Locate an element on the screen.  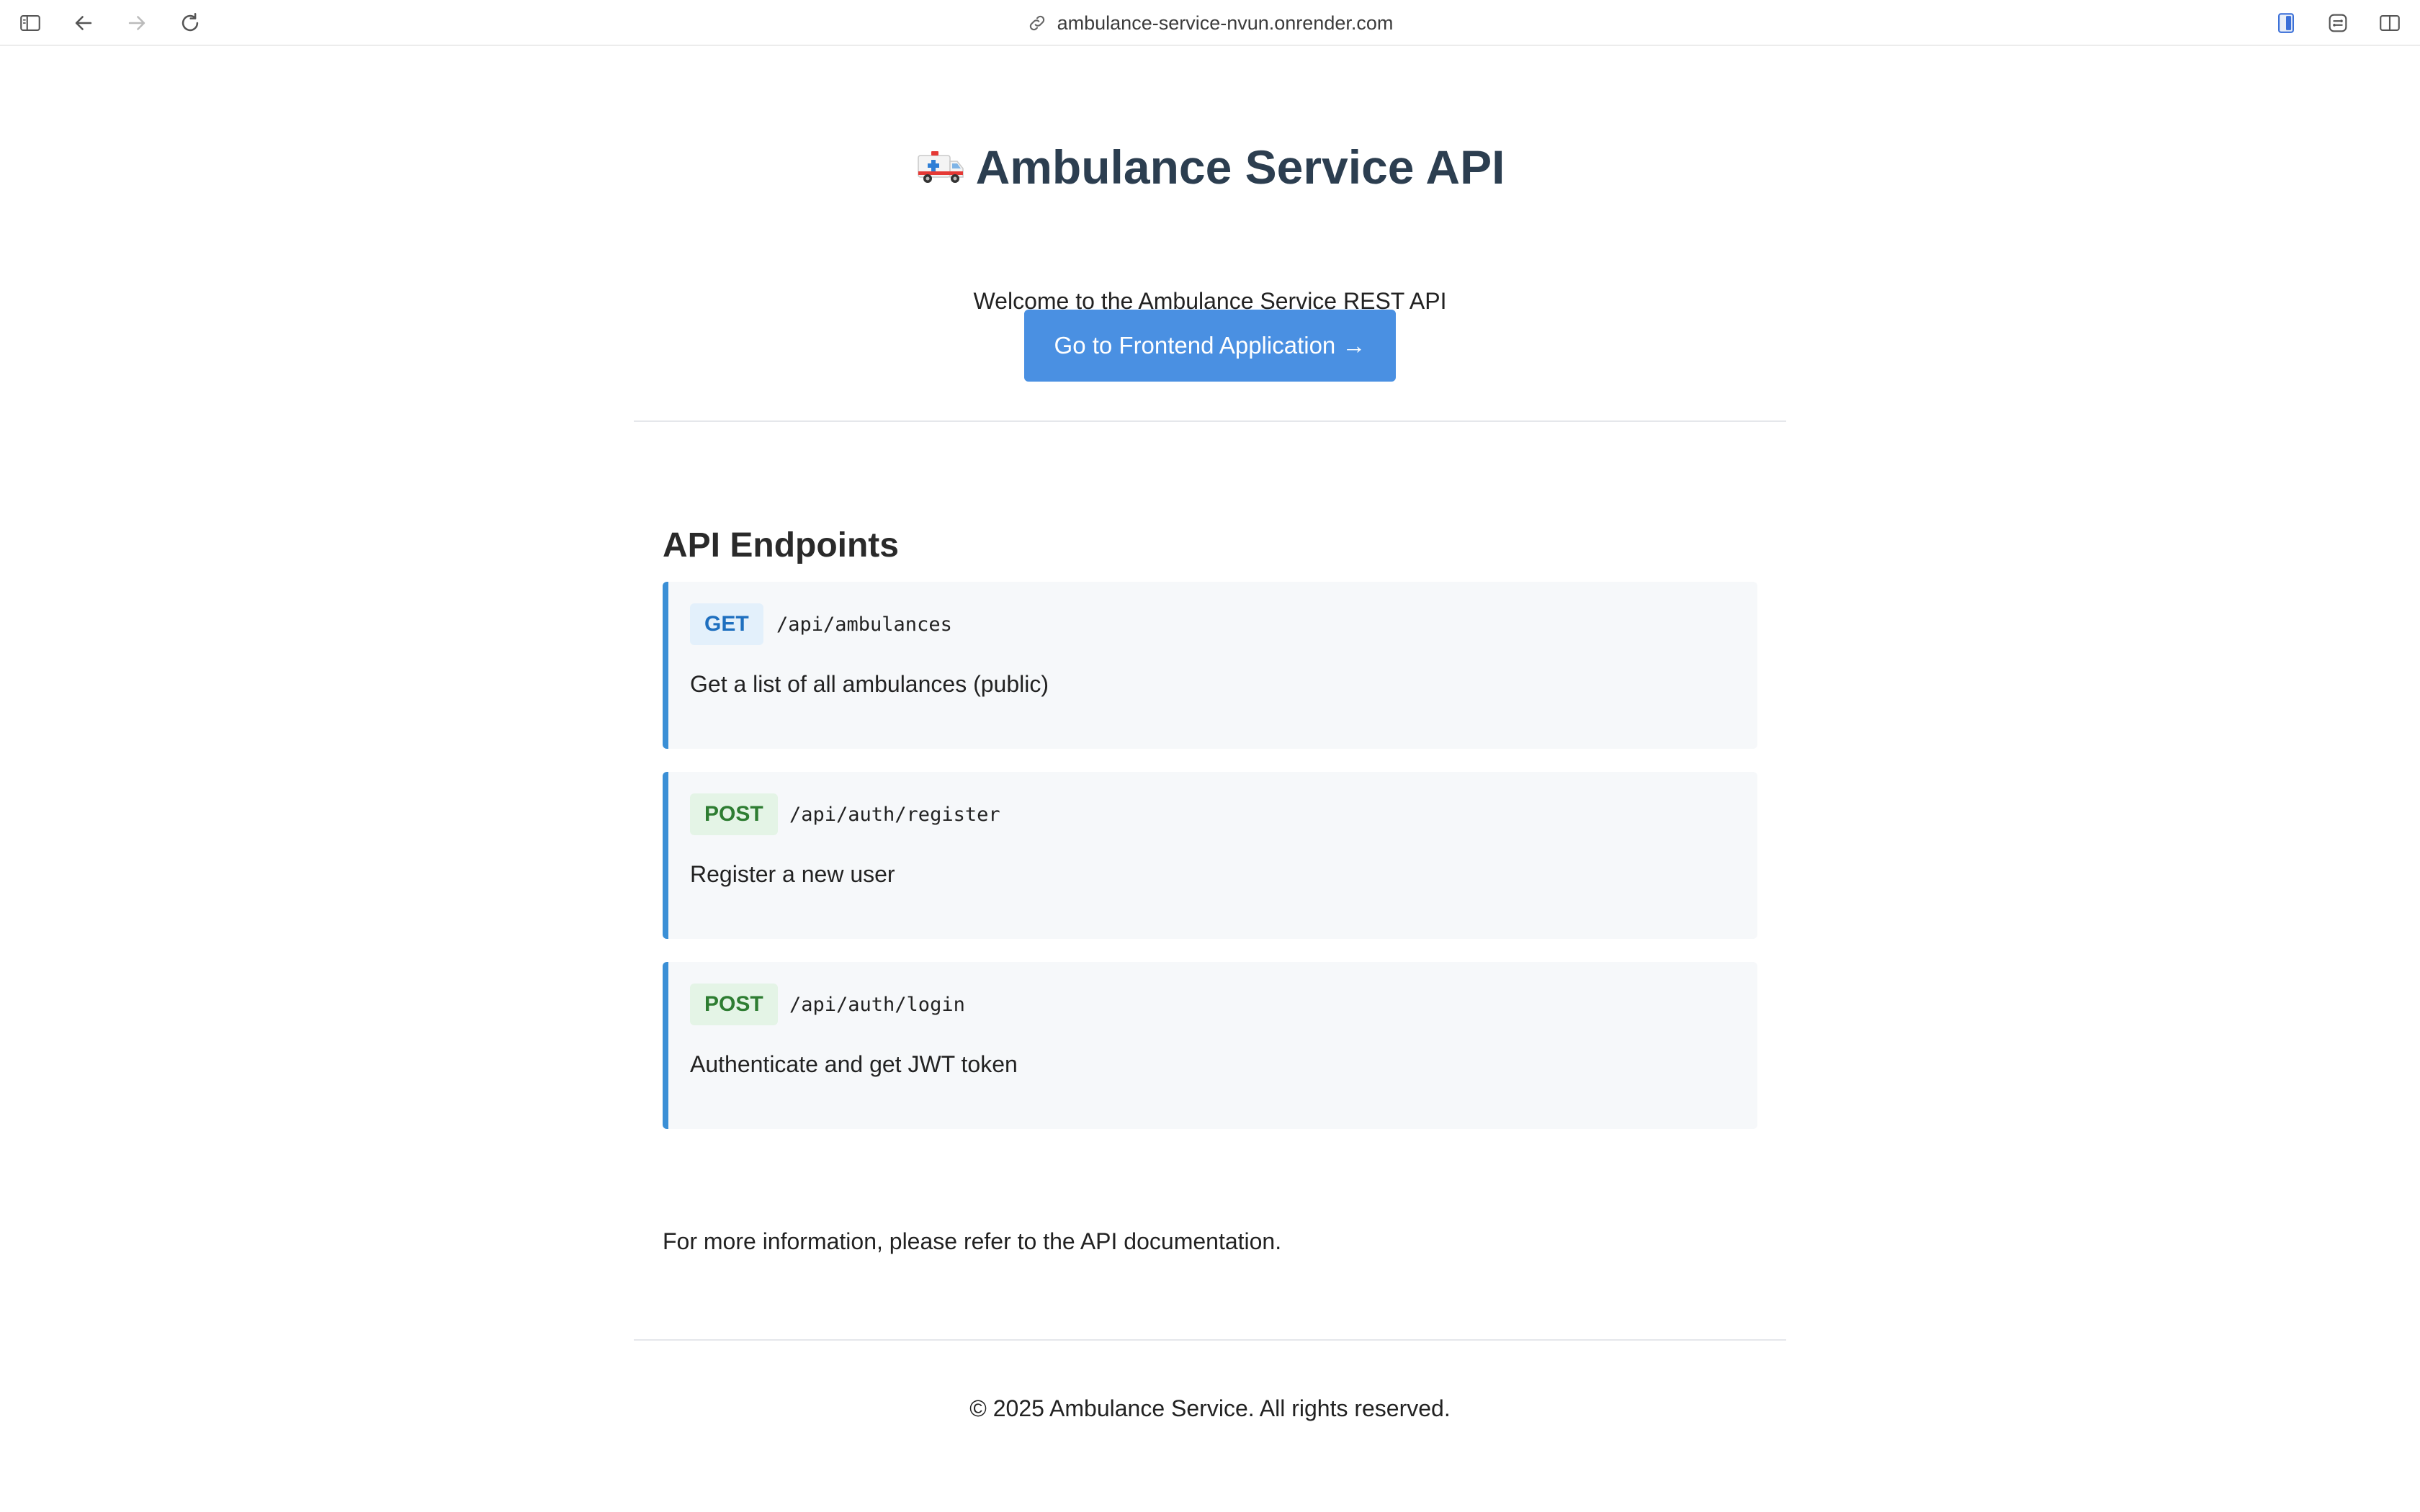
extension-button is located at coordinates (2286, 23).